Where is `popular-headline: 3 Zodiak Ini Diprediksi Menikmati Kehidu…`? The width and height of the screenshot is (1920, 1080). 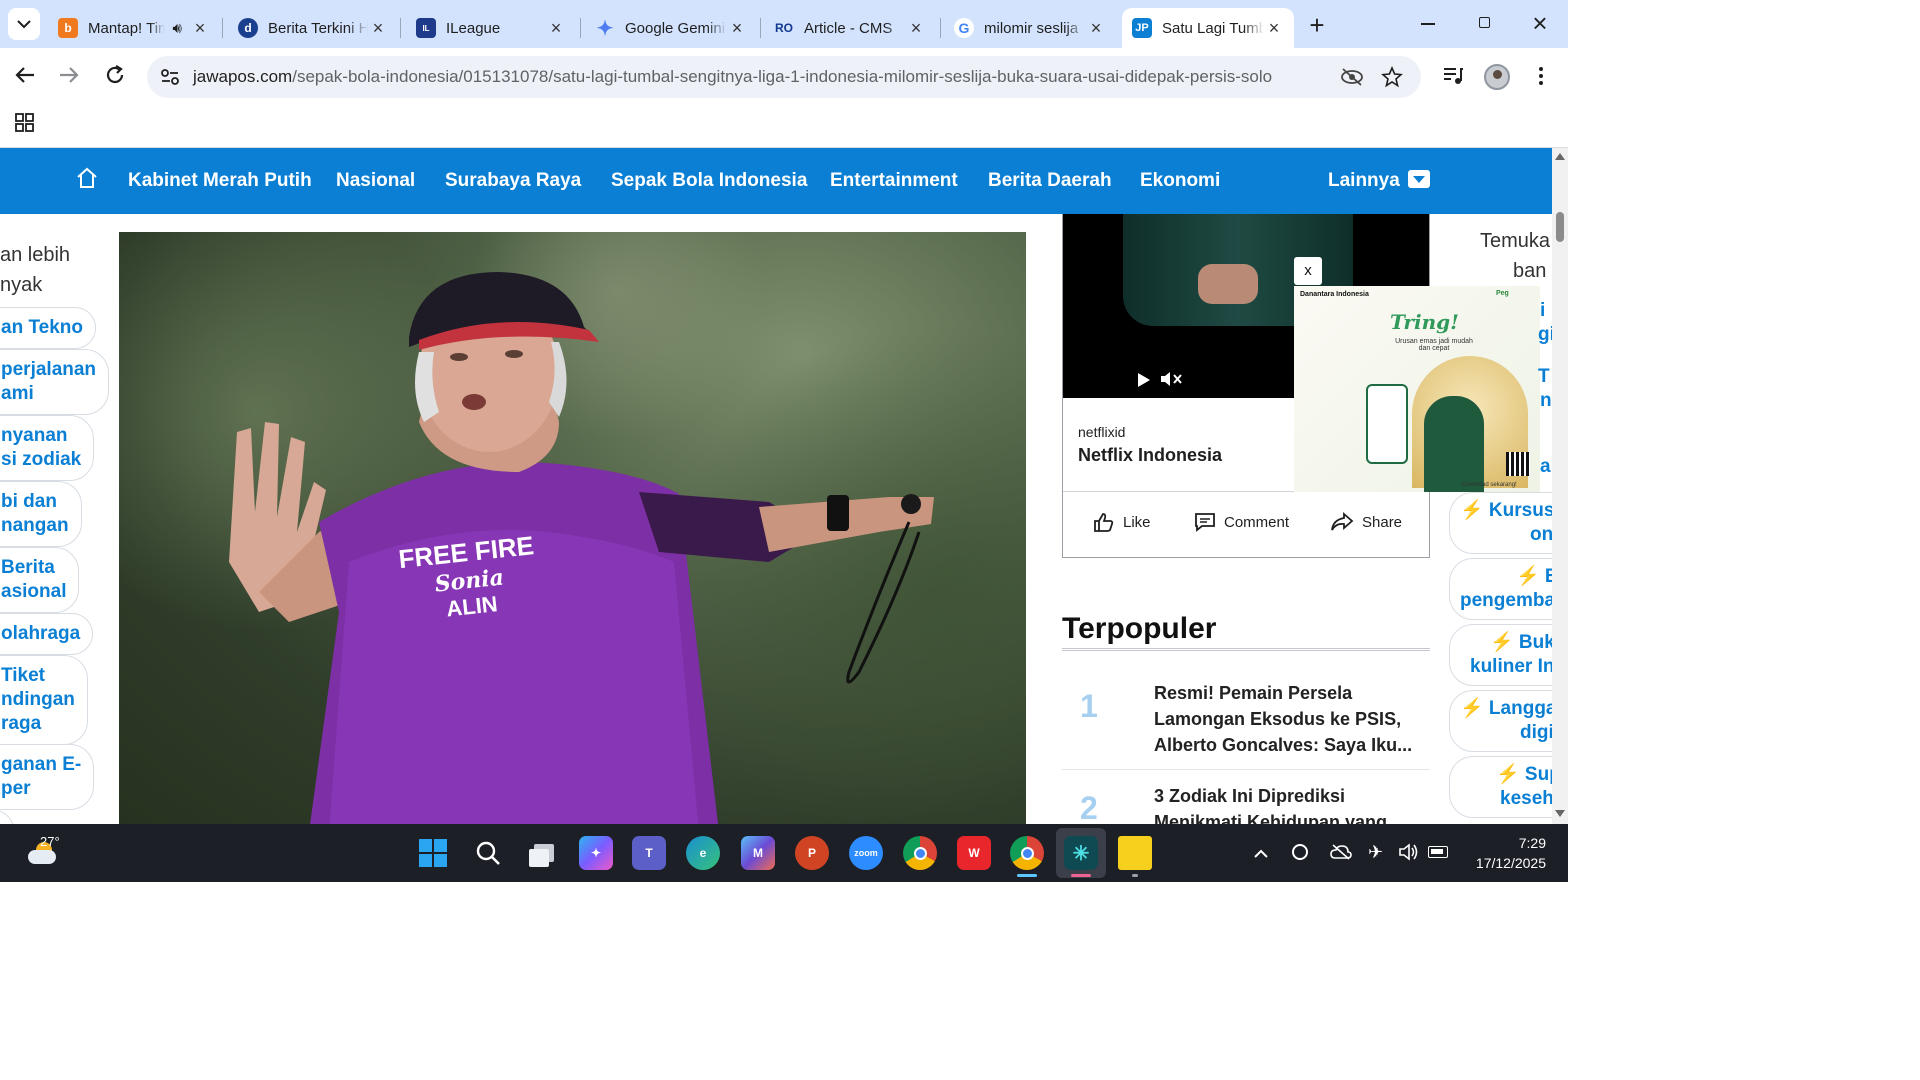
popular-headline: 3 Zodiak Ini Diprediksi Menikmati Kehidu… is located at coordinates (1289, 803).